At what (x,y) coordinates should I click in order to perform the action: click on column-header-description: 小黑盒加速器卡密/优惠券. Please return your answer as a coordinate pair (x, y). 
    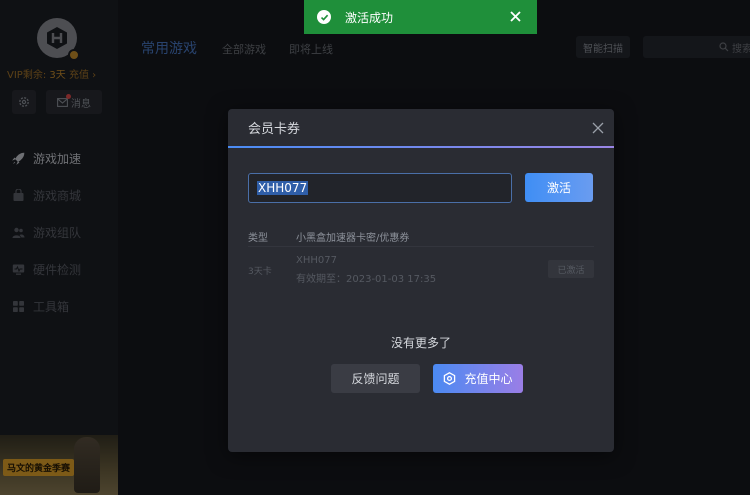
    Looking at the image, I should click on (353, 238).